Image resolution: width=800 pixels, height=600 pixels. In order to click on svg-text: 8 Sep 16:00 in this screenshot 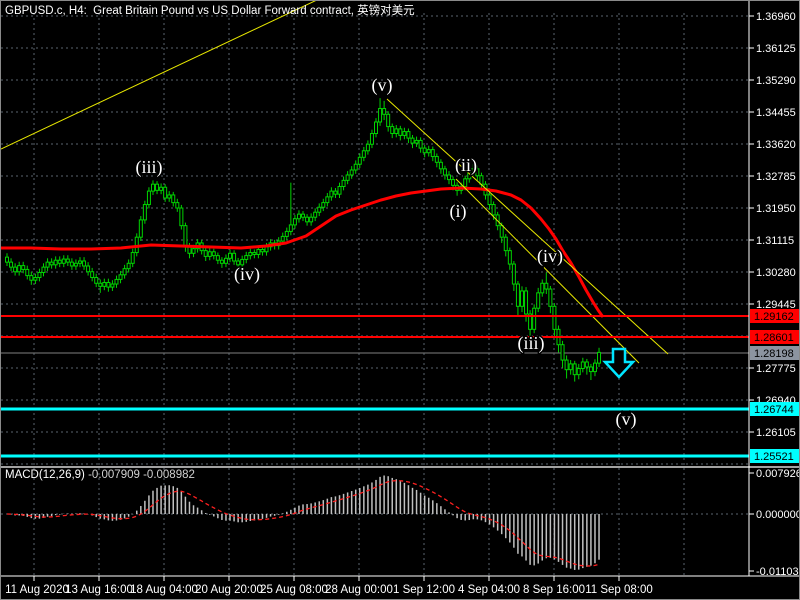, I will do `click(554, 590)`.